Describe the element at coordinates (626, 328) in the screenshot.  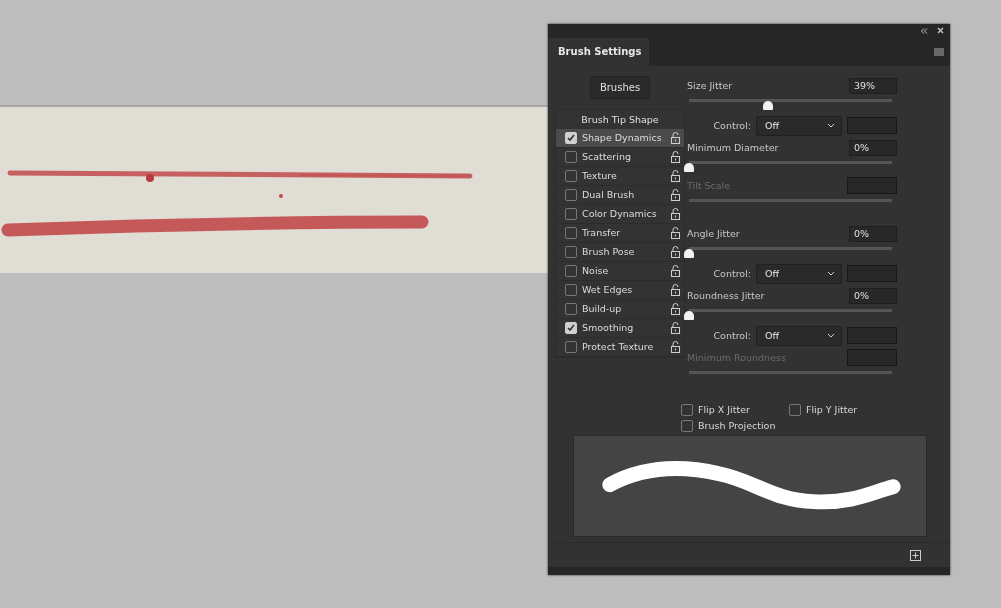
I see `option-label: Smoothing` at that location.